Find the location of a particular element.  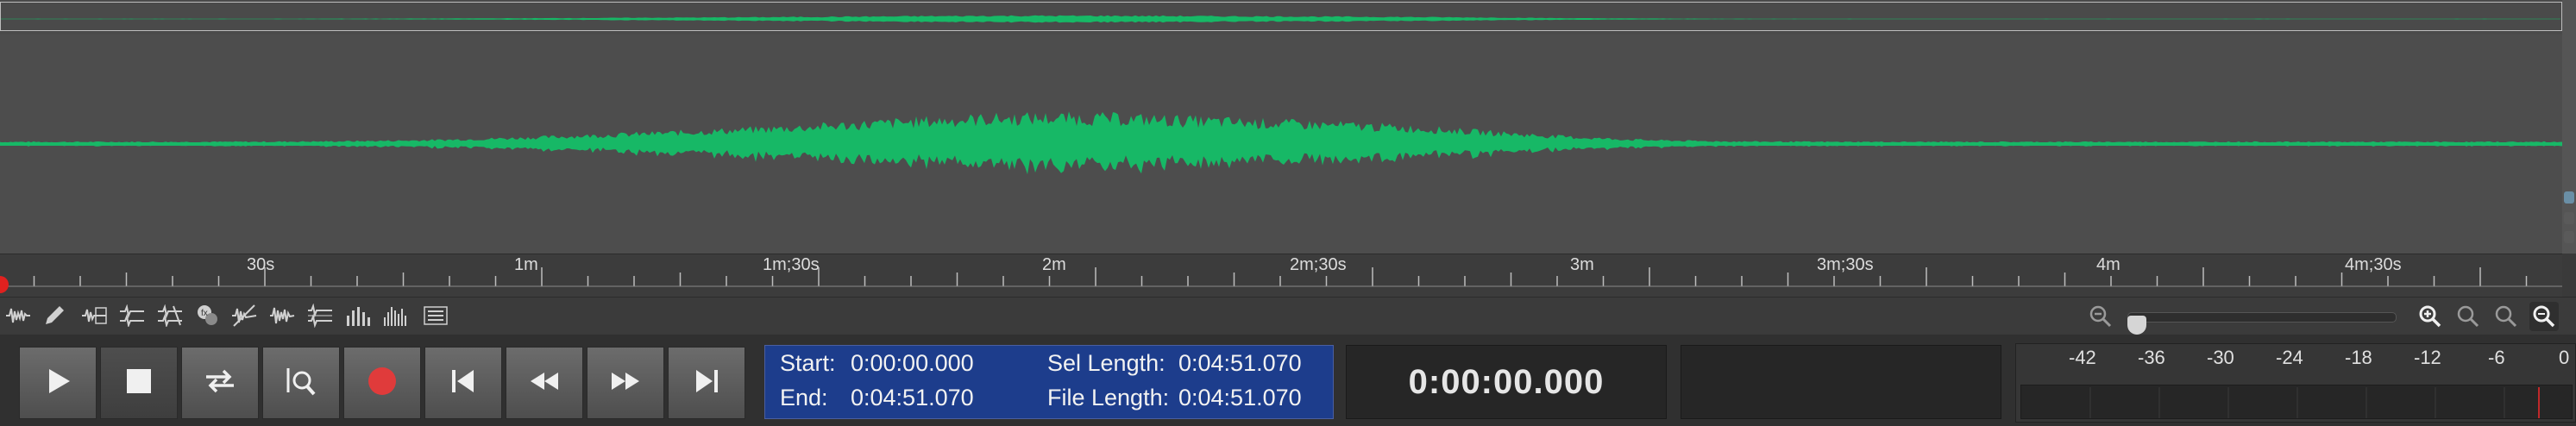

scrub-button is located at coordinates (301, 383).